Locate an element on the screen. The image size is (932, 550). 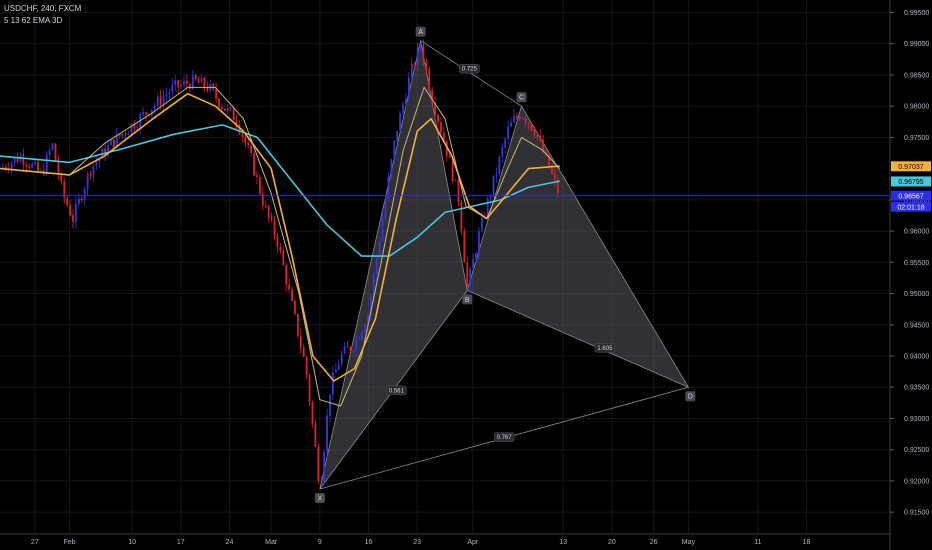
price-tick-label: 0.99000 is located at coordinates (916, 44).